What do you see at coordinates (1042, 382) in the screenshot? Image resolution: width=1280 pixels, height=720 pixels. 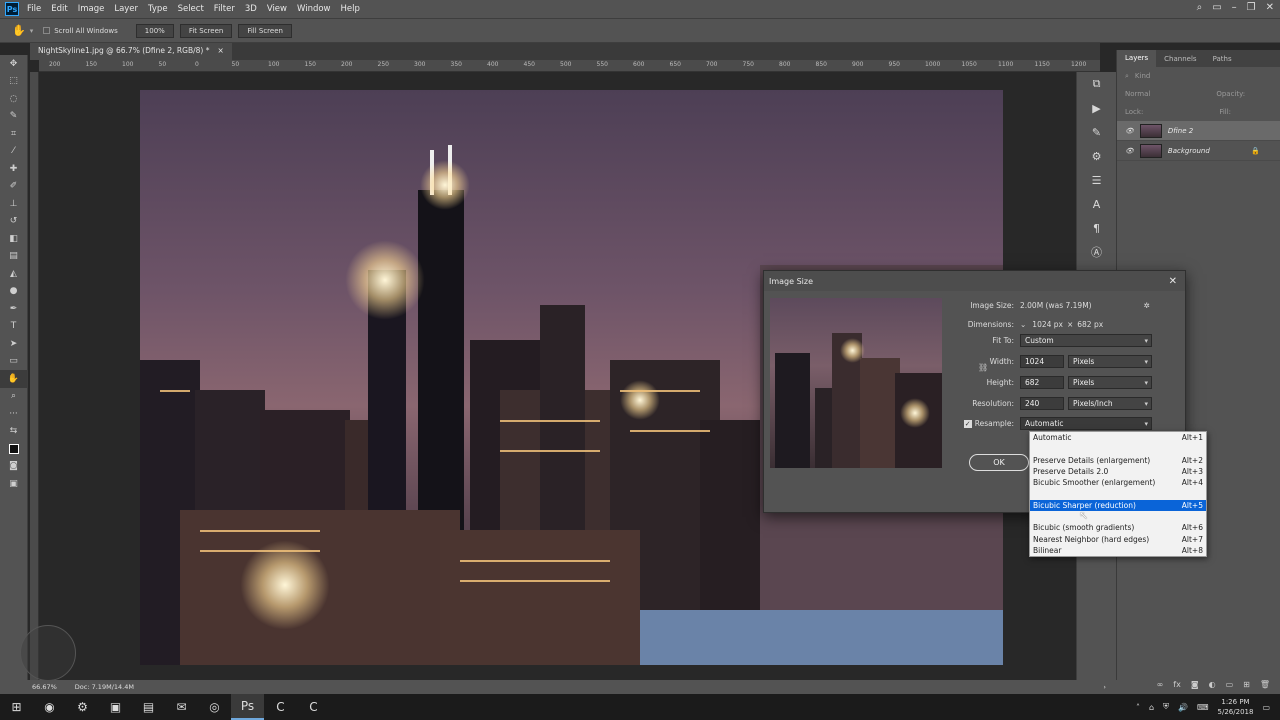 I see `height-input: 682` at bounding box center [1042, 382].